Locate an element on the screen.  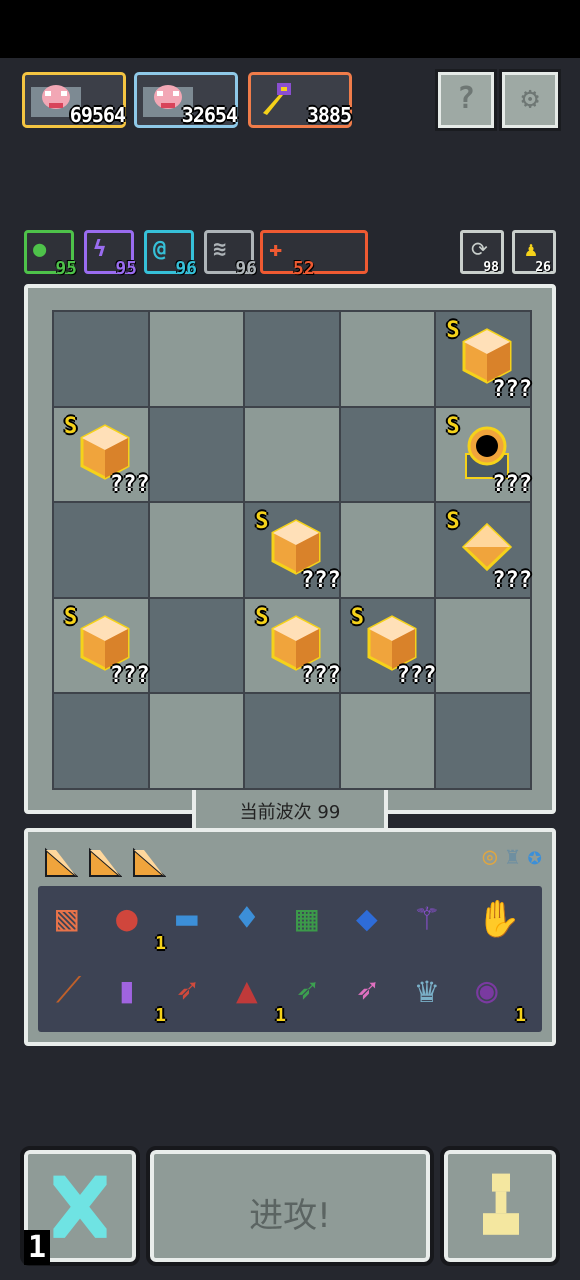
ring-icon: ◎ is located at coordinates (490, 856).